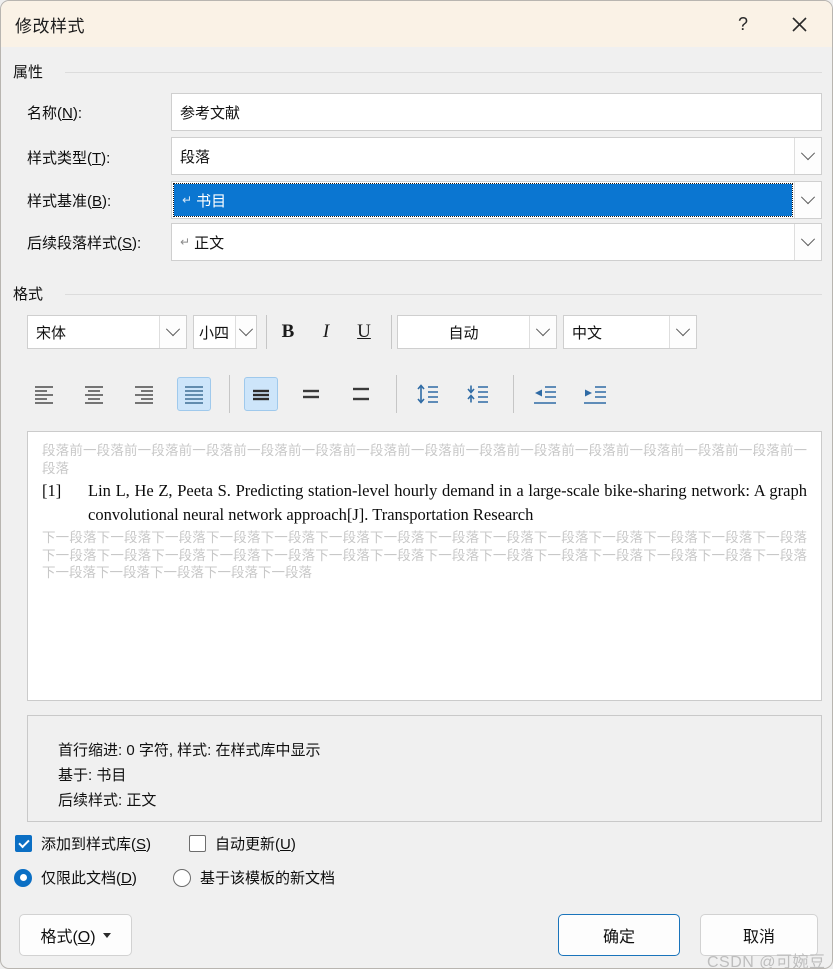 The width and height of the screenshot is (833, 969). What do you see at coordinates (88, 844) in the screenshot?
I see `add-to-gallery-label-pre: 添加到样式库(` at bounding box center [88, 844].